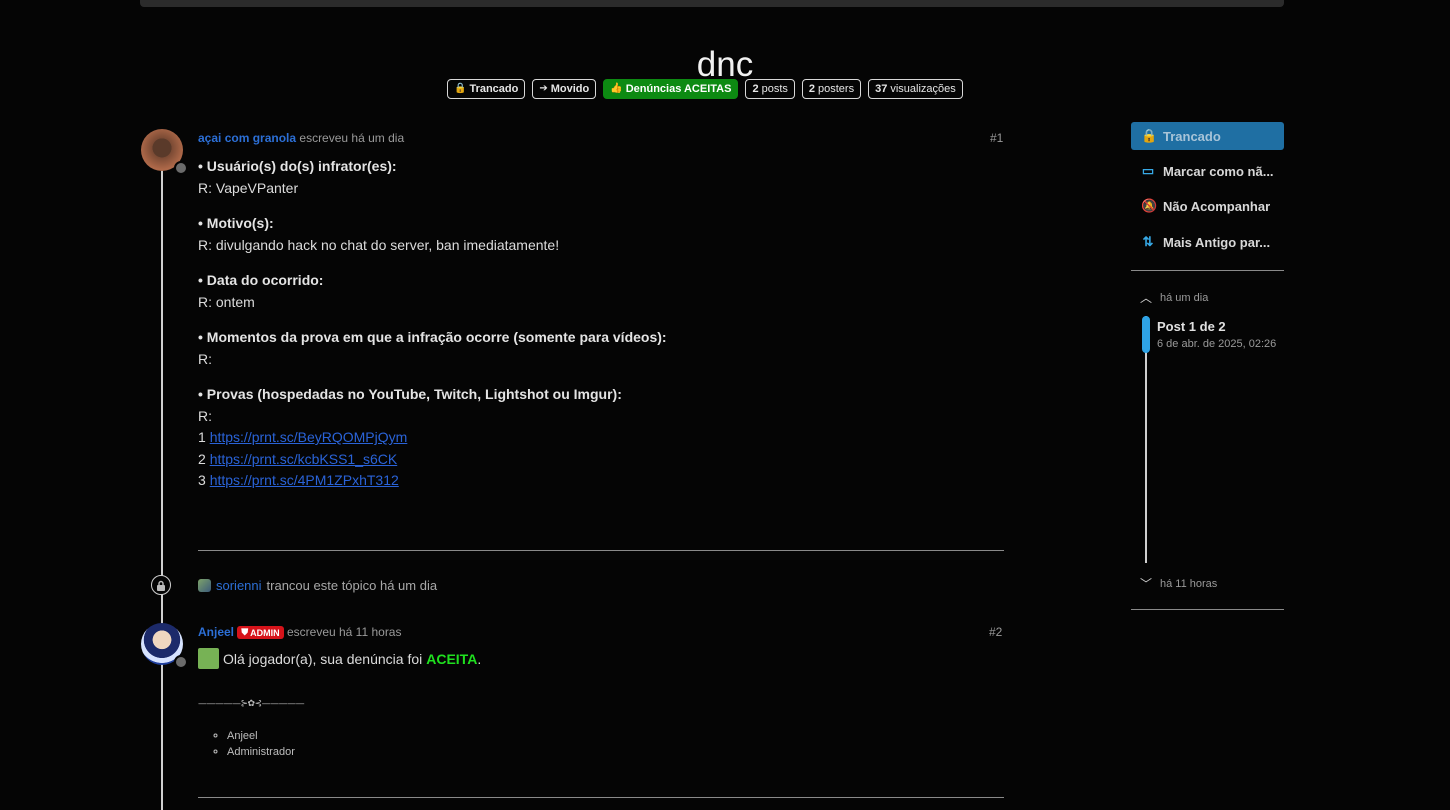 The width and height of the screenshot is (1450, 810). What do you see at coordinates (247, 138) in the screenshot?
I see `post-username: açai com granola` at bounding box center [247, 138].